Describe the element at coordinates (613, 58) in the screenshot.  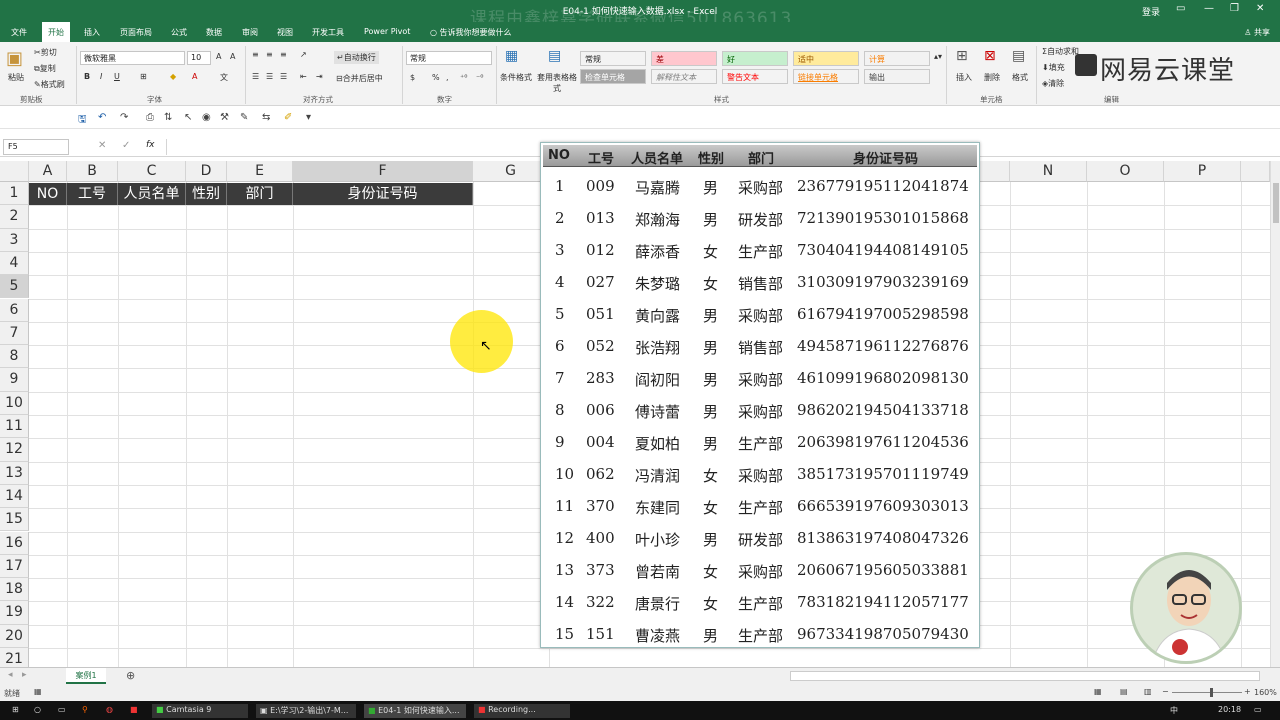
I see `style-normal: 常规` at that location.